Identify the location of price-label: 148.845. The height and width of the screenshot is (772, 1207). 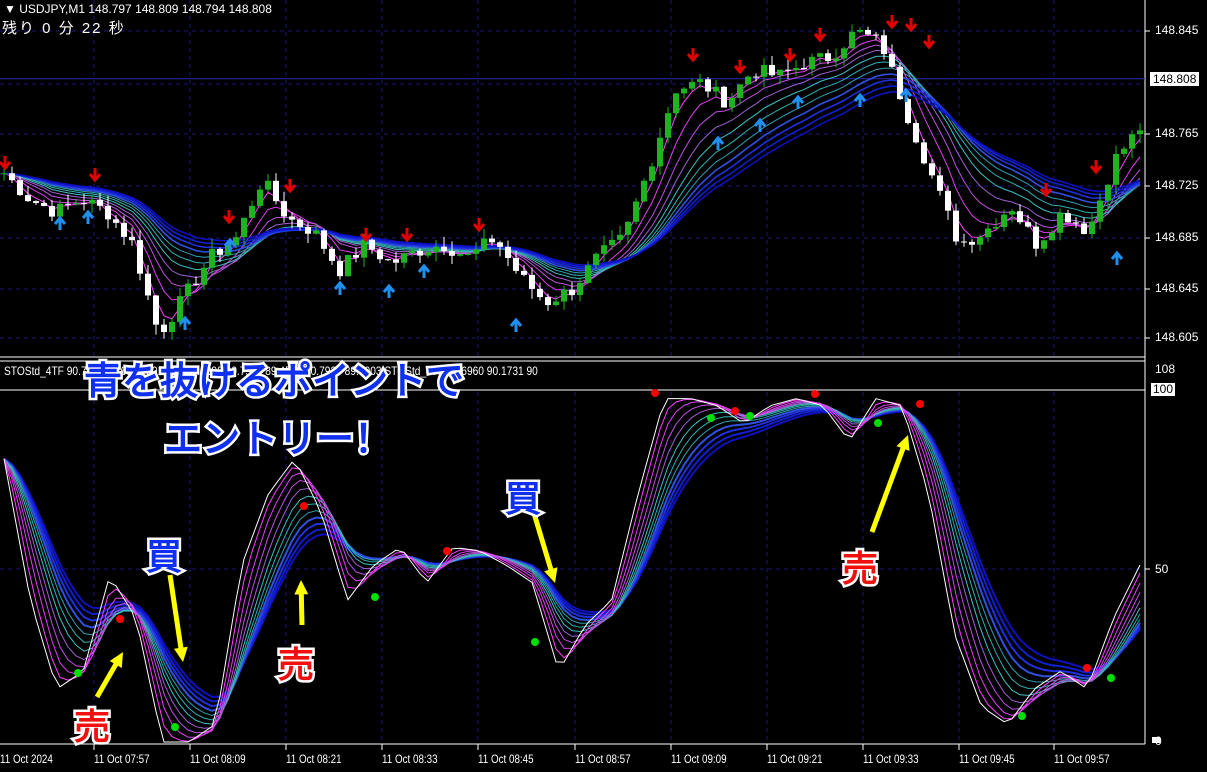
(1177, 30).